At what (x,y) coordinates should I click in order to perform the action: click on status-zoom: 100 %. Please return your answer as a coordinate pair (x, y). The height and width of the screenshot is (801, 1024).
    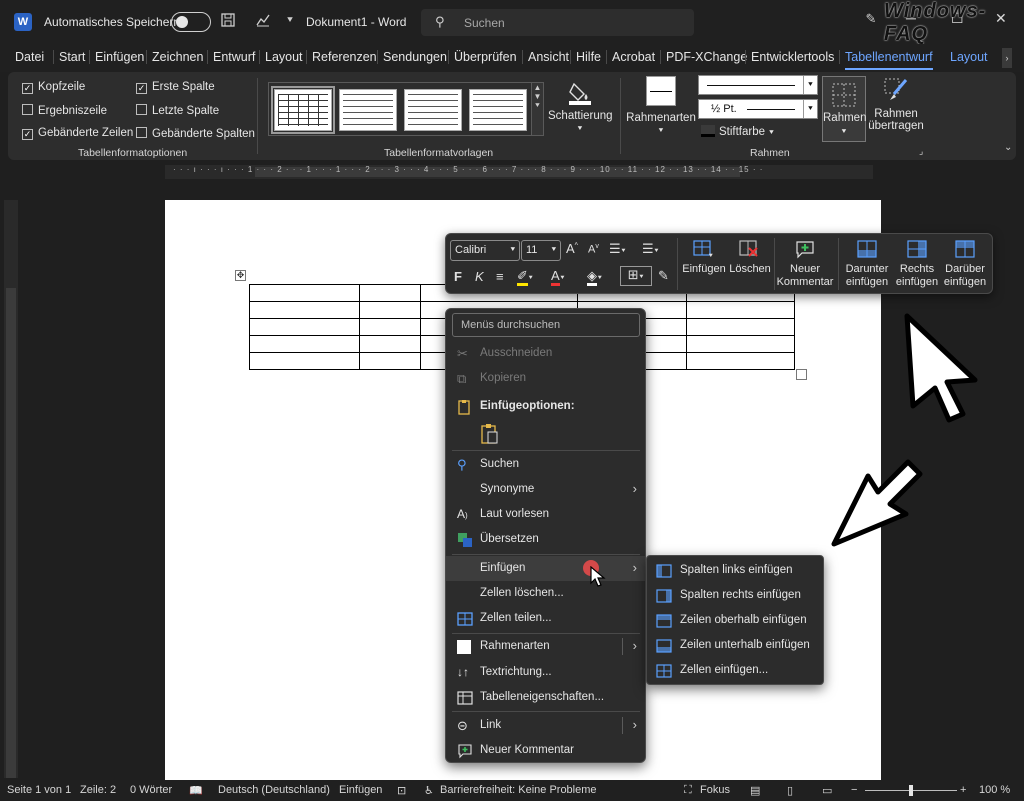
    Looking at the image, I should click on (994, 790).